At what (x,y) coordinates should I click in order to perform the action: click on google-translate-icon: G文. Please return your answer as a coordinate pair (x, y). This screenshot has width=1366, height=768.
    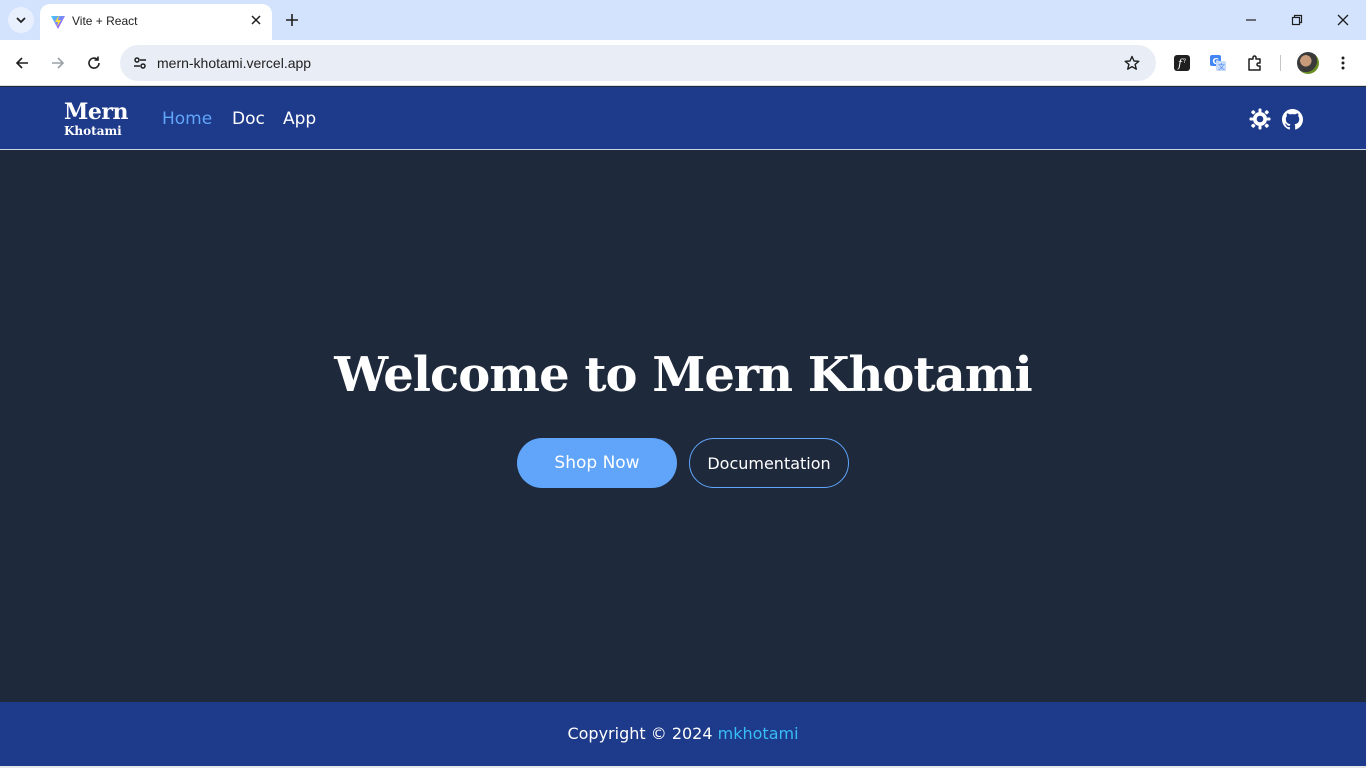
    Looking at the image, I should click on (1218, 63).